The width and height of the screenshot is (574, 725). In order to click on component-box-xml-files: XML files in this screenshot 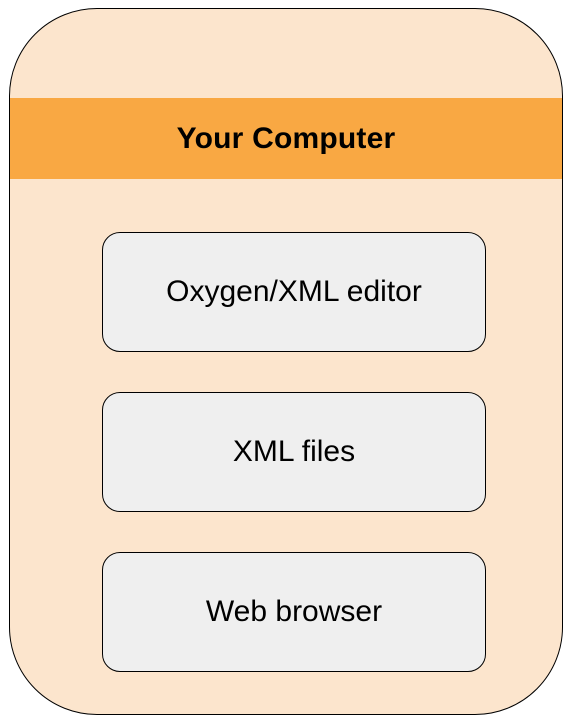, I will do `click(294, 452)`.